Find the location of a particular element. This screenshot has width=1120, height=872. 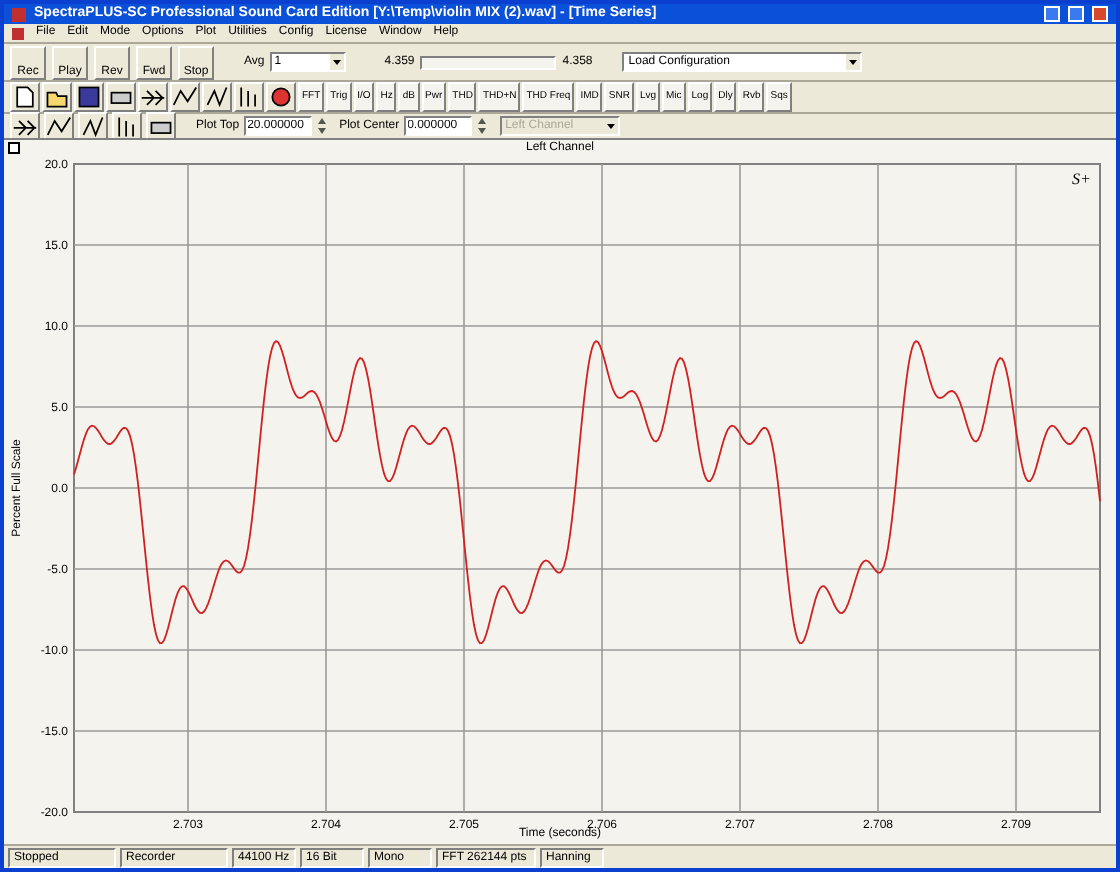

maximize-button is located at coordinates (1076, 14).